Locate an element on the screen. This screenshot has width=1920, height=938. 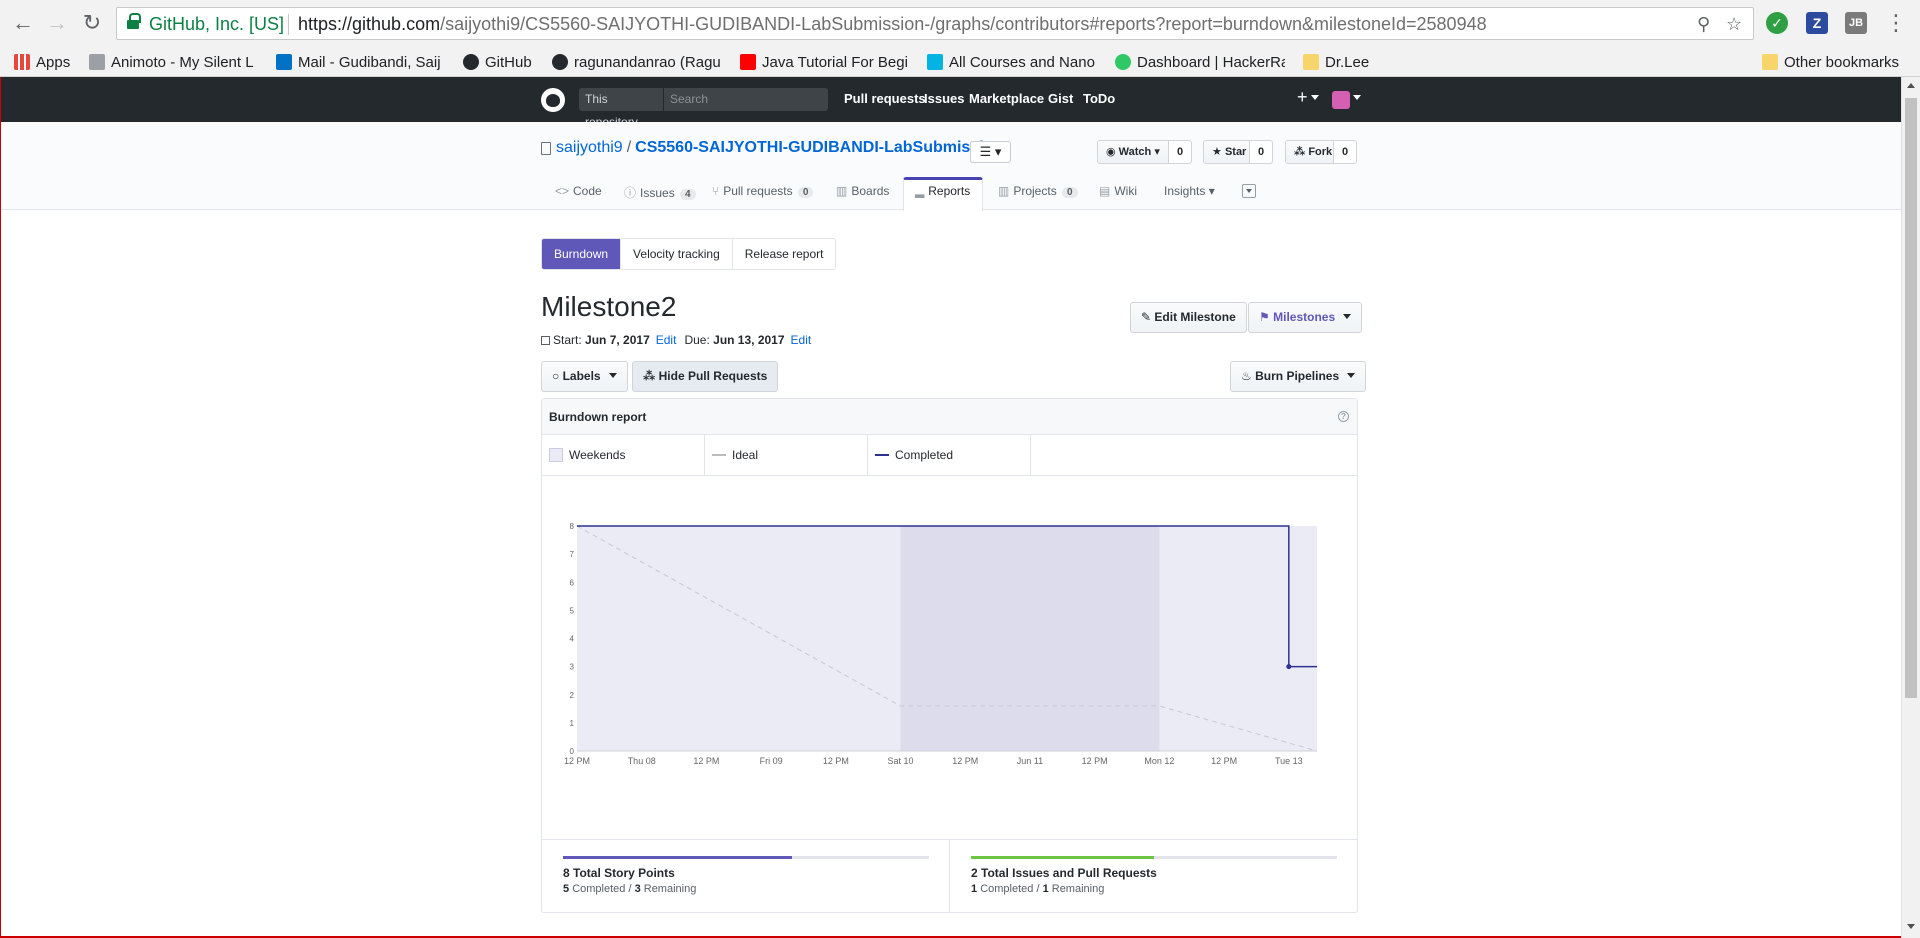
bookmark-ragunandanrao: ragunandanrao (Ragu is located at coordinates (637, 62).